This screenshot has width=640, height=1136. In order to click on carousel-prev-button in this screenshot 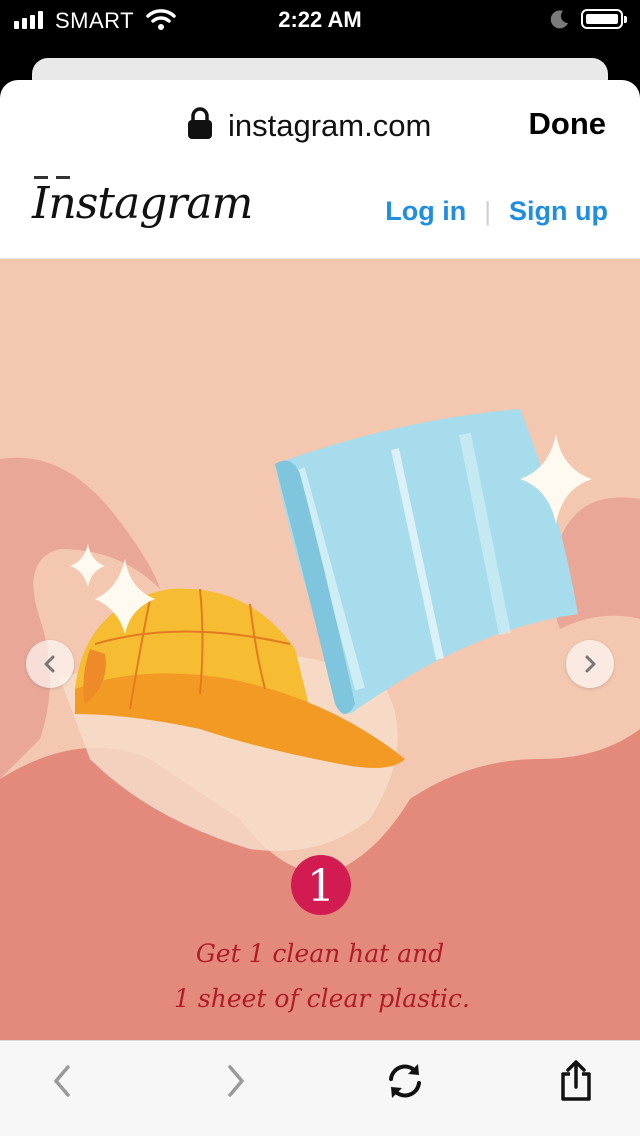, I will do `click(50, 664)`.